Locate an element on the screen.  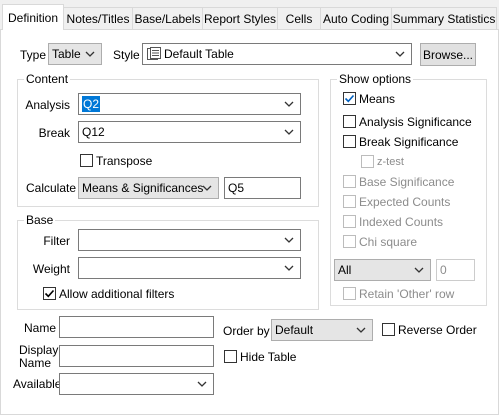
analysis-significance-checkbox is located at coordinates (349, 121).